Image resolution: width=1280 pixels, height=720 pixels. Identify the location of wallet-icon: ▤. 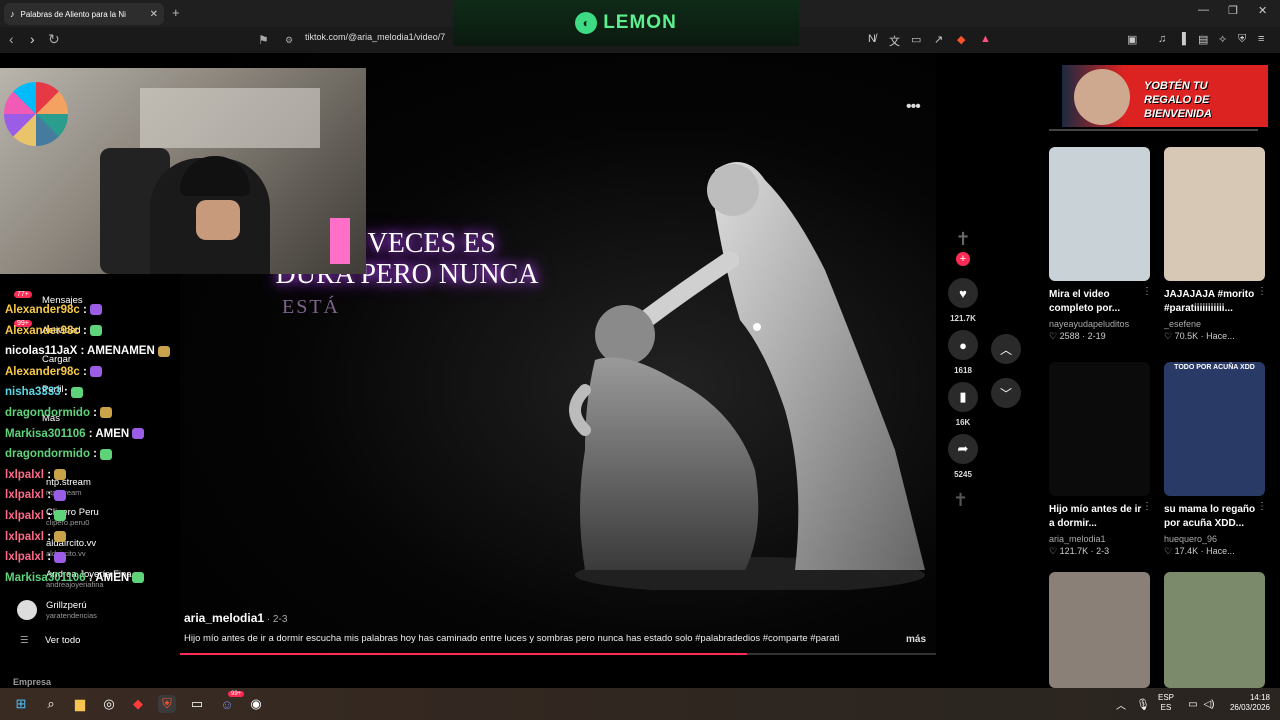
(1203, 39).